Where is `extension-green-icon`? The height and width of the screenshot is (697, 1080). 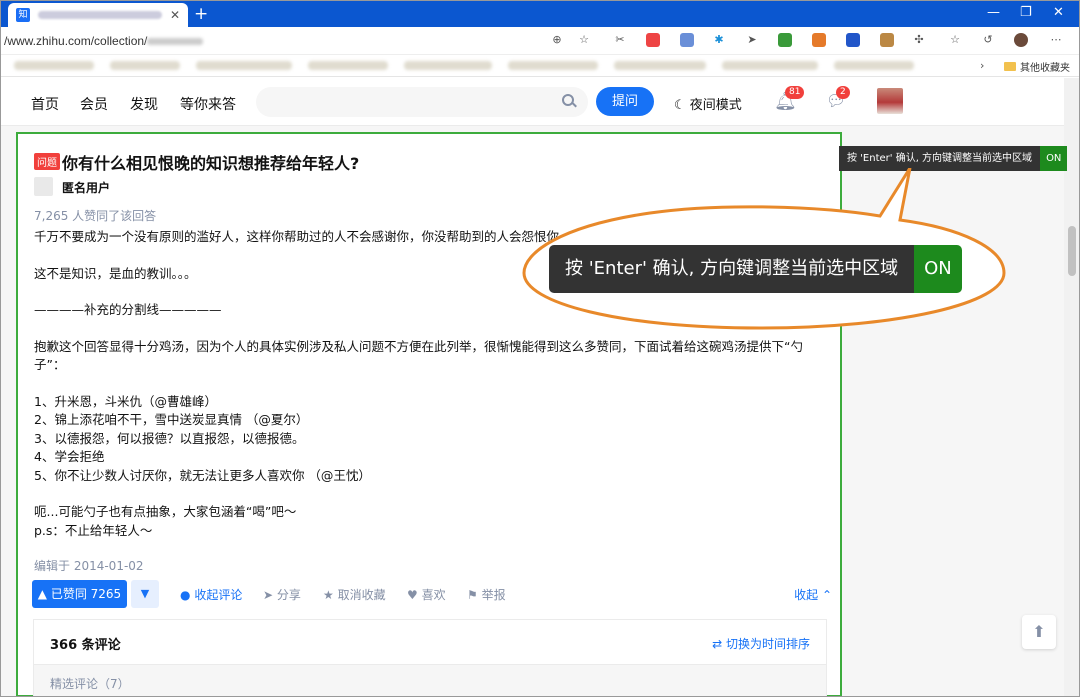
extension-green-icon is located at coordinates (785, 40).